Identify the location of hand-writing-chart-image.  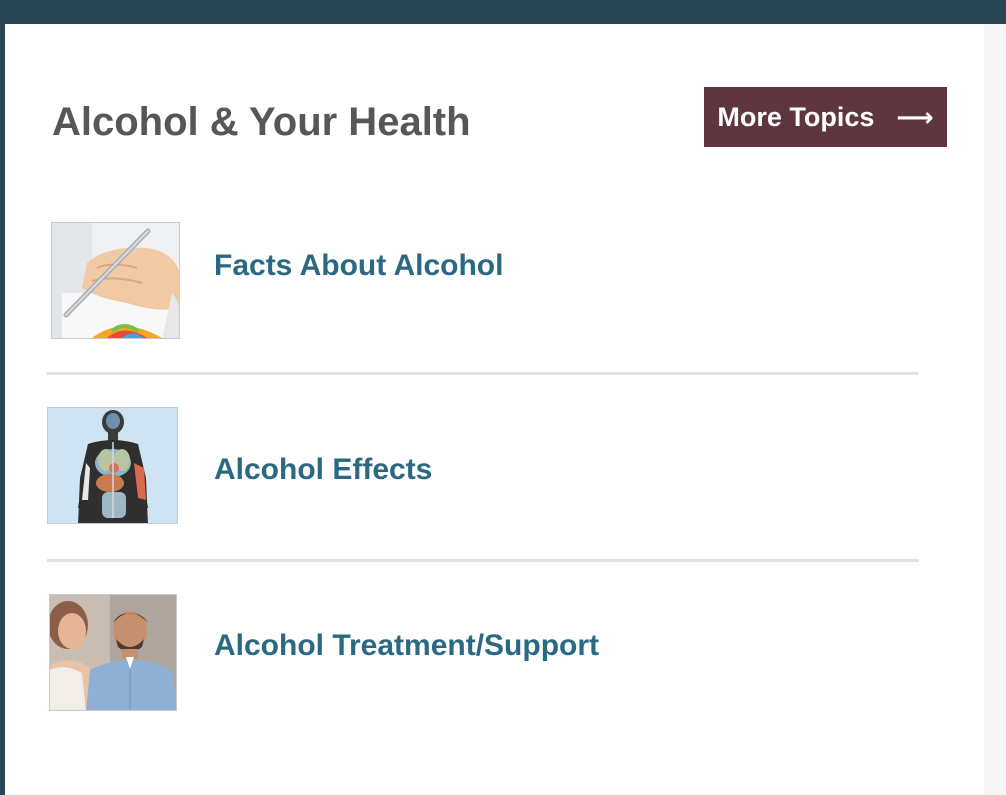
(115, 280).